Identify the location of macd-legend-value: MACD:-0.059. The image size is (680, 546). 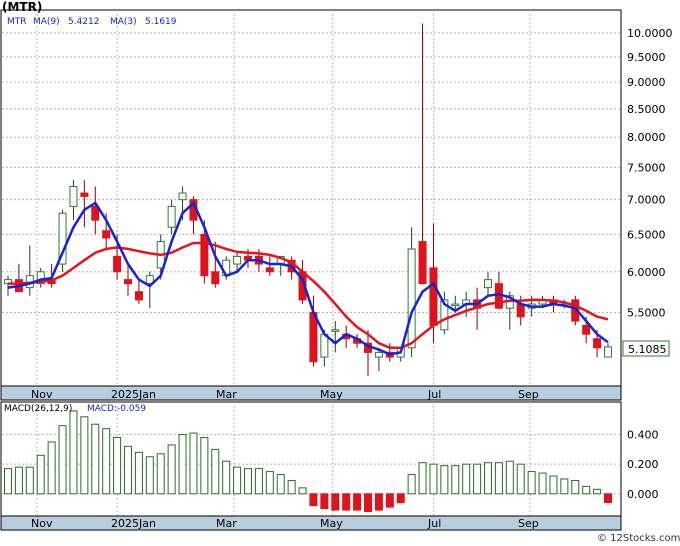
(116, 409).